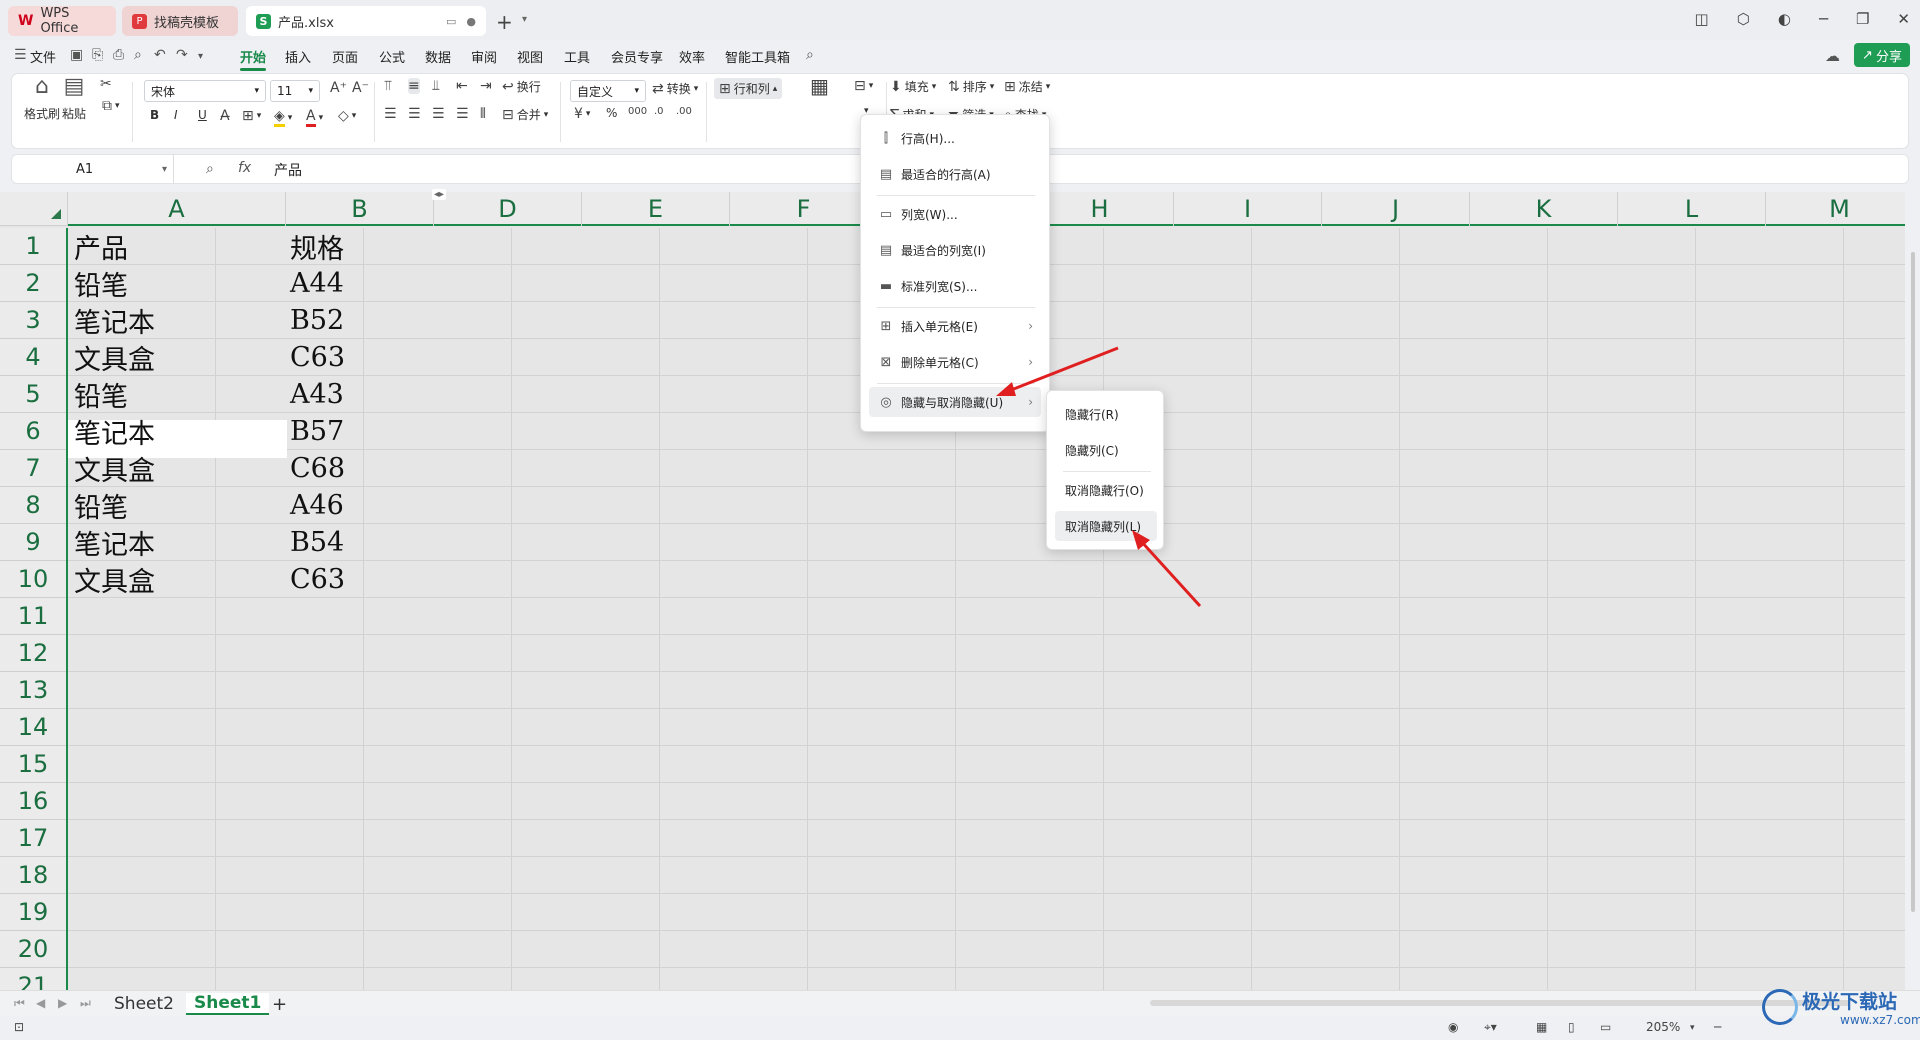 The width and height of the screenshot is (1920, 1040). What do you see at coordinates (62, 21) in the screenshot?
I see `tab-wps-office: W WPS Office` at bounding box center [62, 21].